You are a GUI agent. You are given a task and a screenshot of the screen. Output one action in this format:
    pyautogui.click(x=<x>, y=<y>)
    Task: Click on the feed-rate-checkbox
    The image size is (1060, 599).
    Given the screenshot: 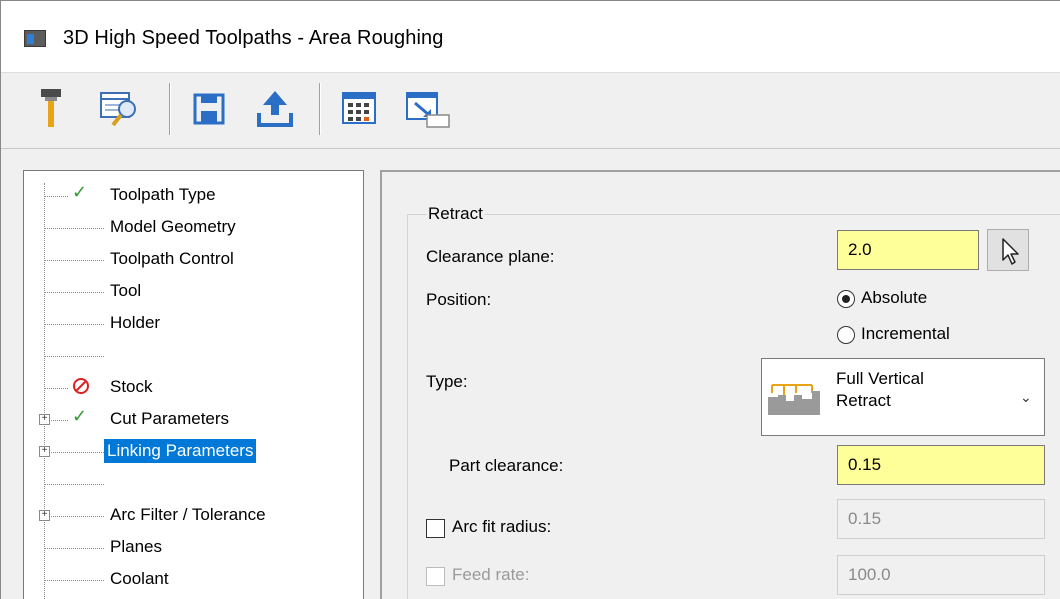 What is the action you would take?
    pyautogui.click(x=435, y=576)
    